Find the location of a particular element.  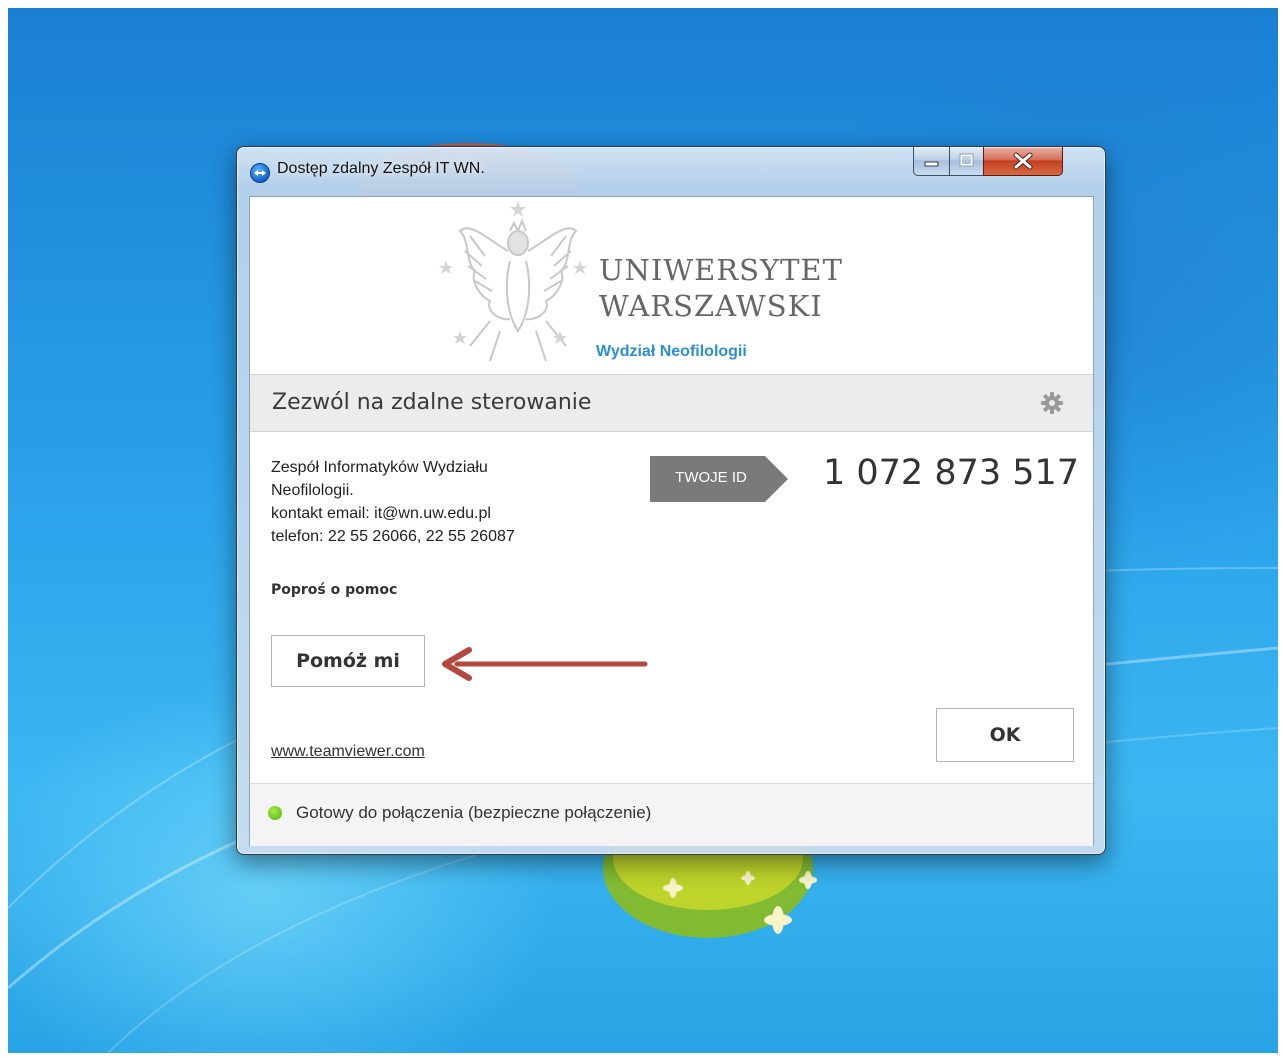

close-icon is located at coordinates (1023, 161).